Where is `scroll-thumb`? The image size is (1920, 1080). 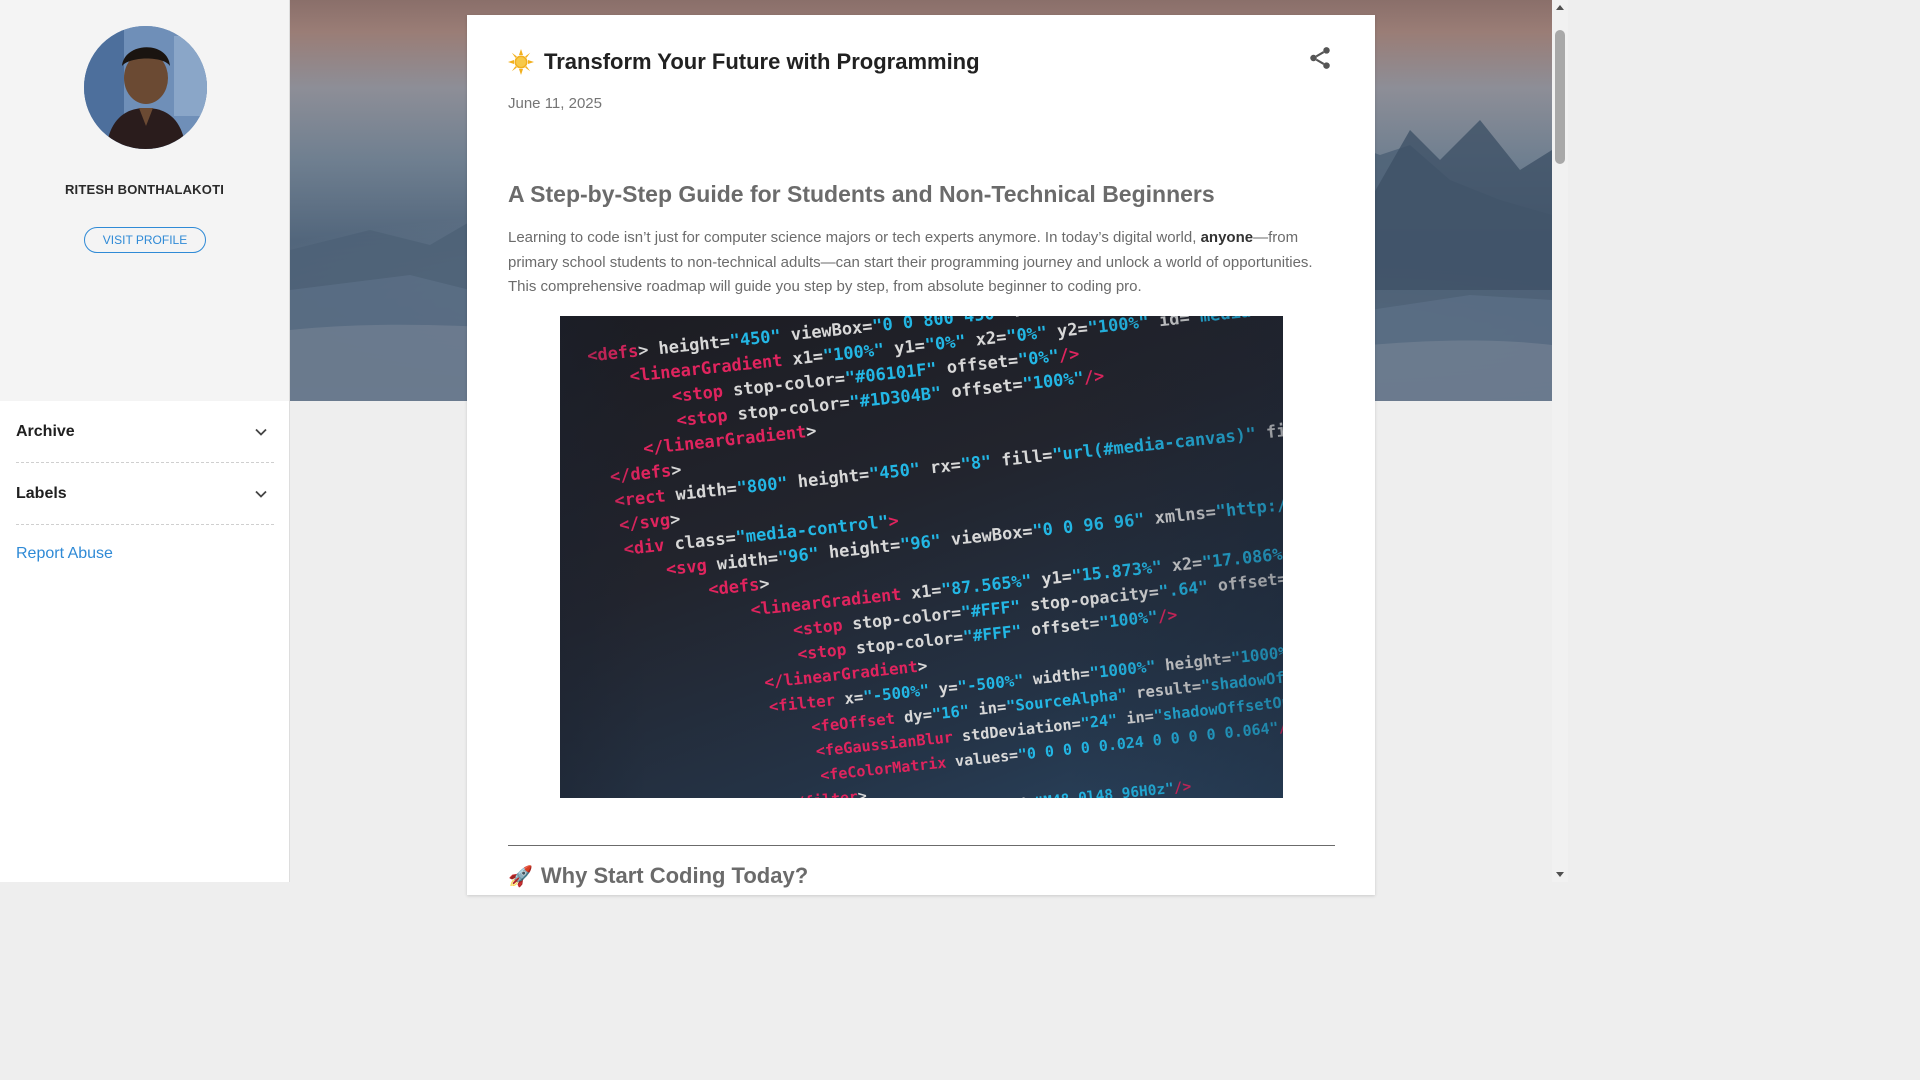 scroll-thumb is located at coordinates (1560, 97).